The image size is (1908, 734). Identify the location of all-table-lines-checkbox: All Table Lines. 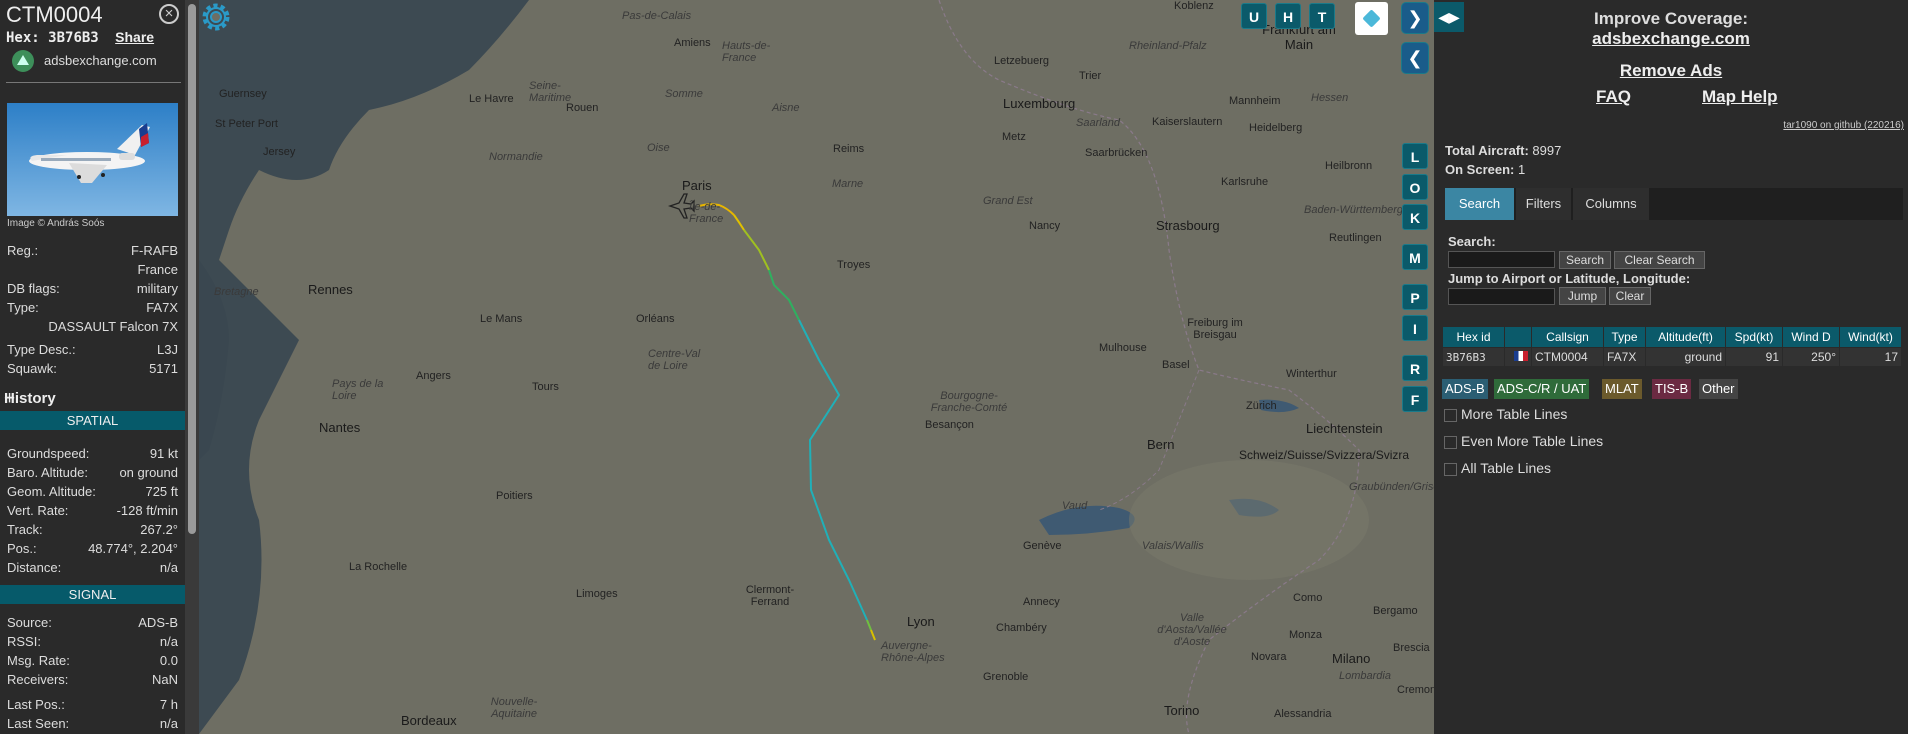
(1497, 468).